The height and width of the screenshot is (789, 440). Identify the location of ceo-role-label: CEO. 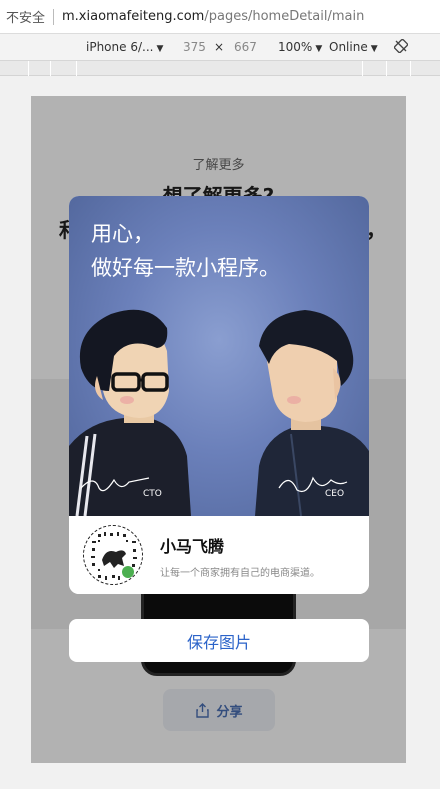
(335, 494).